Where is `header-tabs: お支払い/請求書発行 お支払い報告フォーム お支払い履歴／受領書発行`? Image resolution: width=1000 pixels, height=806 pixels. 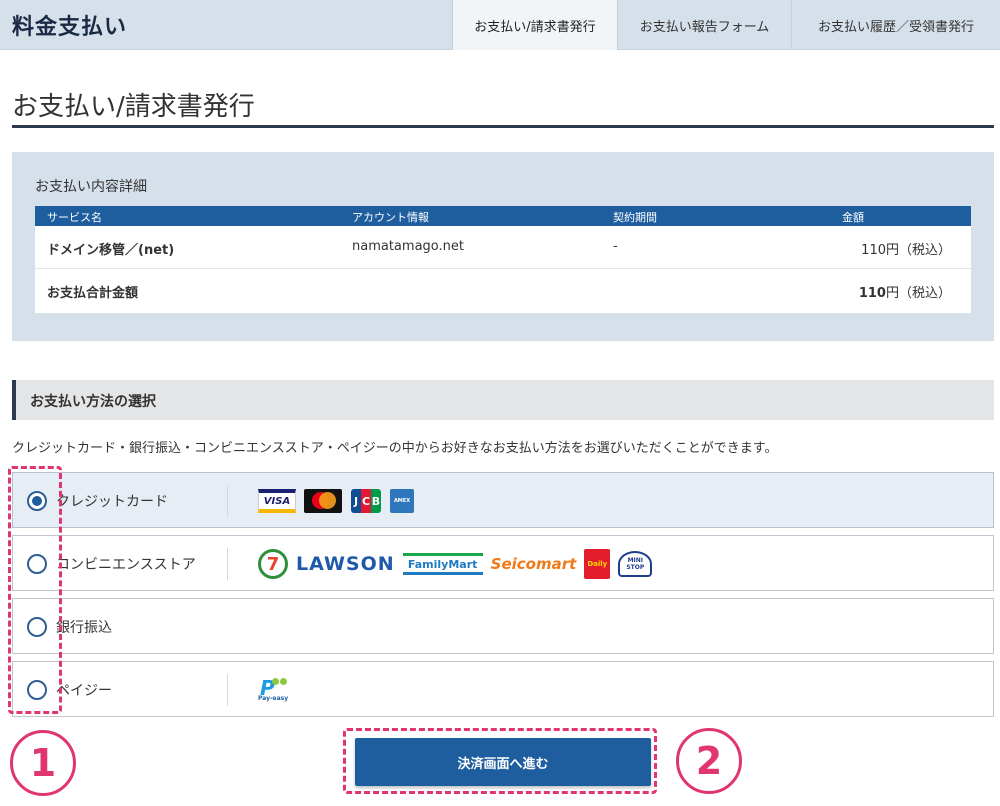
header-tabs: お支払い/請求書発行 お支払い報告フォーム お支払い履歴／受領書発行 is located at coordinates (726, 25).